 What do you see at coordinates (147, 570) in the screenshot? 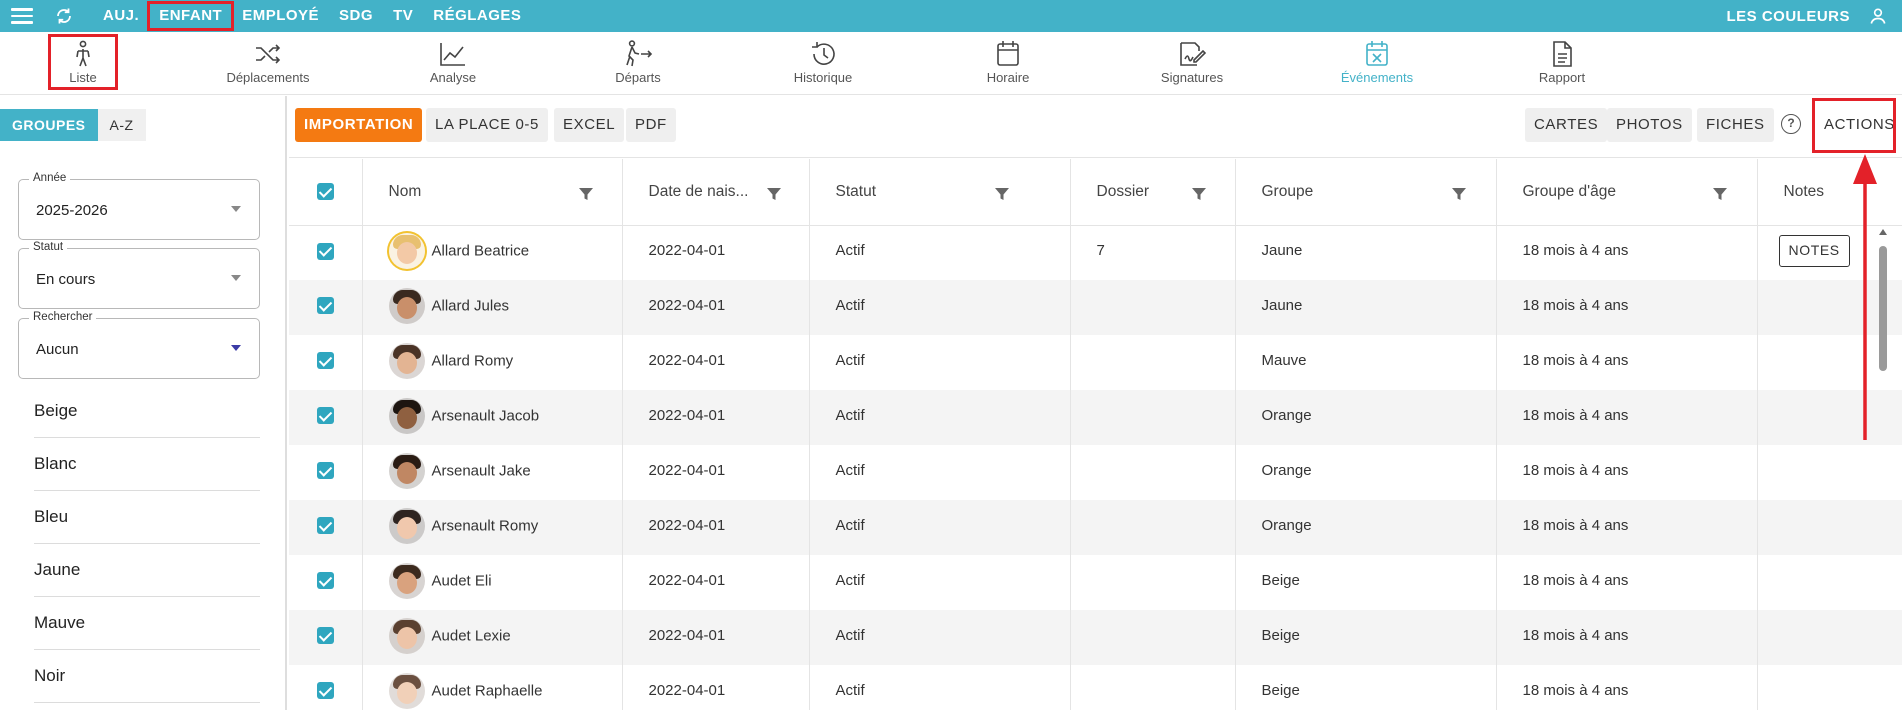
I see `group-item-jaune: Jaune` at bounding box center [147, 570].